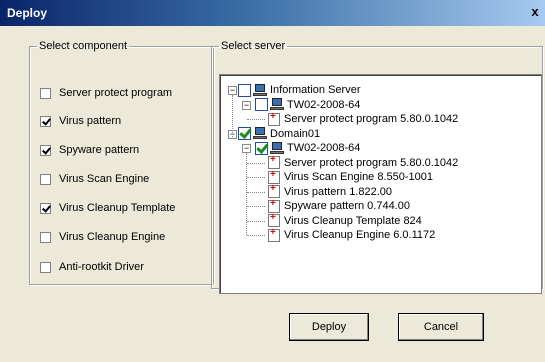  I want to click on component-label: Virus Cleanup Engine, so click(112, 237).